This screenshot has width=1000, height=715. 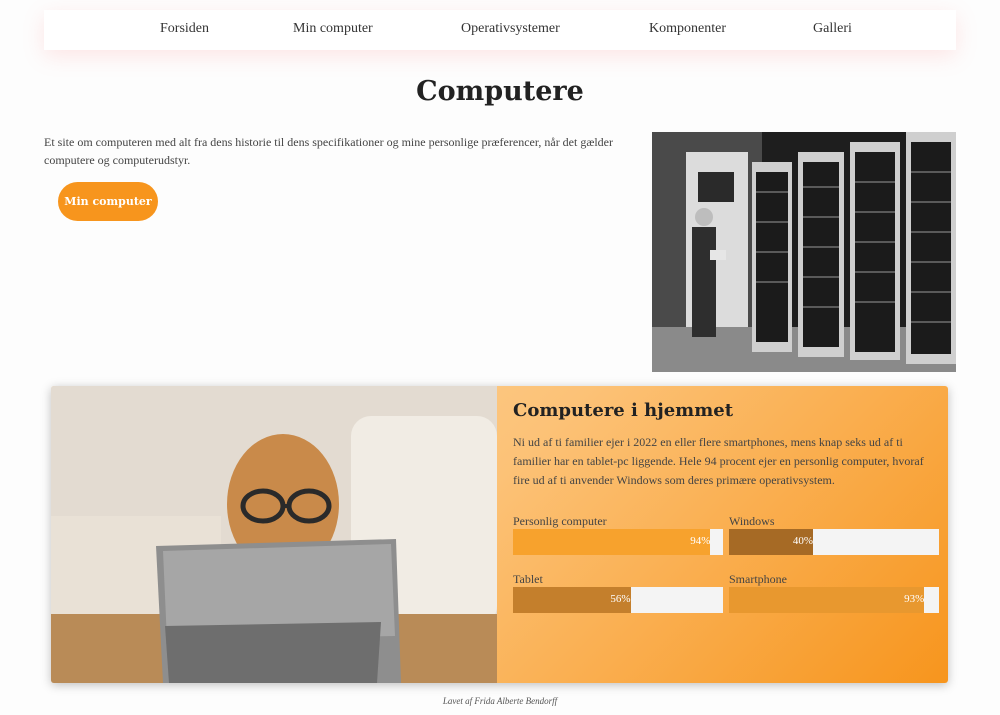 I want to click on card-title: Computere i hjemmet, so click(x=623, y=410).